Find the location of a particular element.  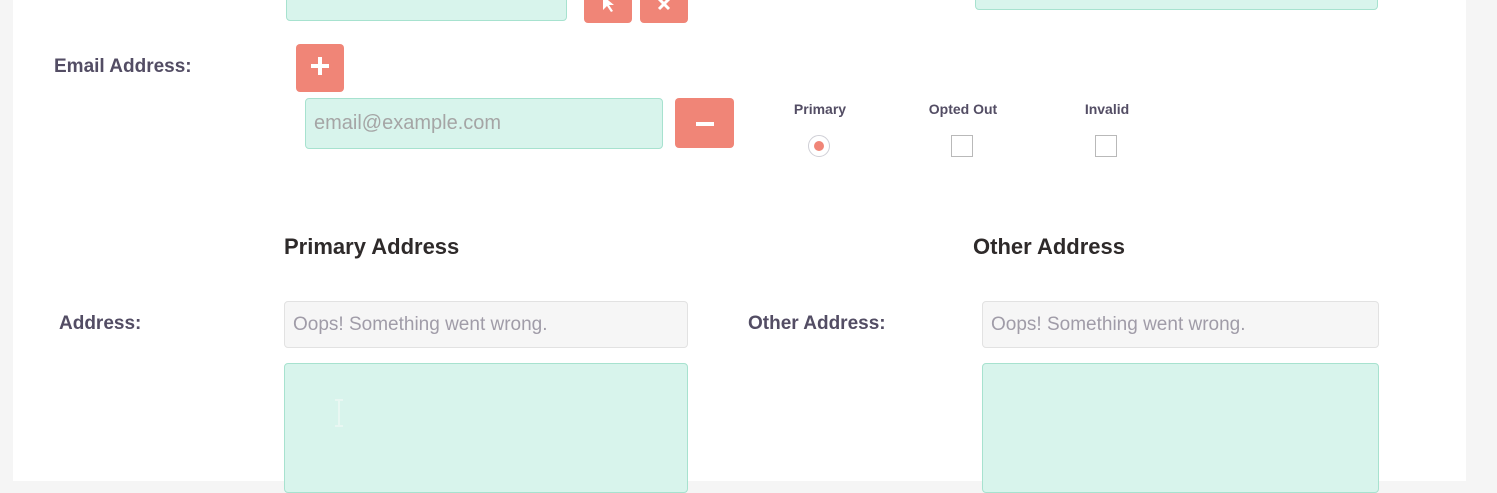

invalid-checkbox is located at coordinates (1106, 146).